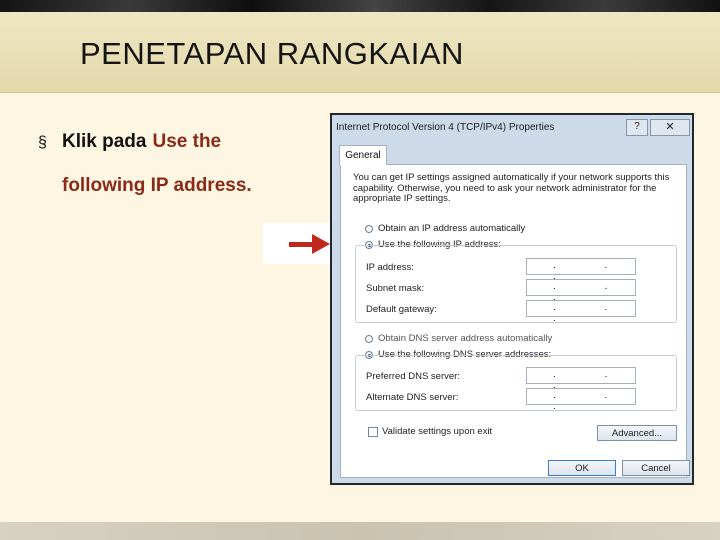 Image resolution: width=720 pixels, height=540 pixels. I want to click on cancel-button: Cancel, so click(656, 468).